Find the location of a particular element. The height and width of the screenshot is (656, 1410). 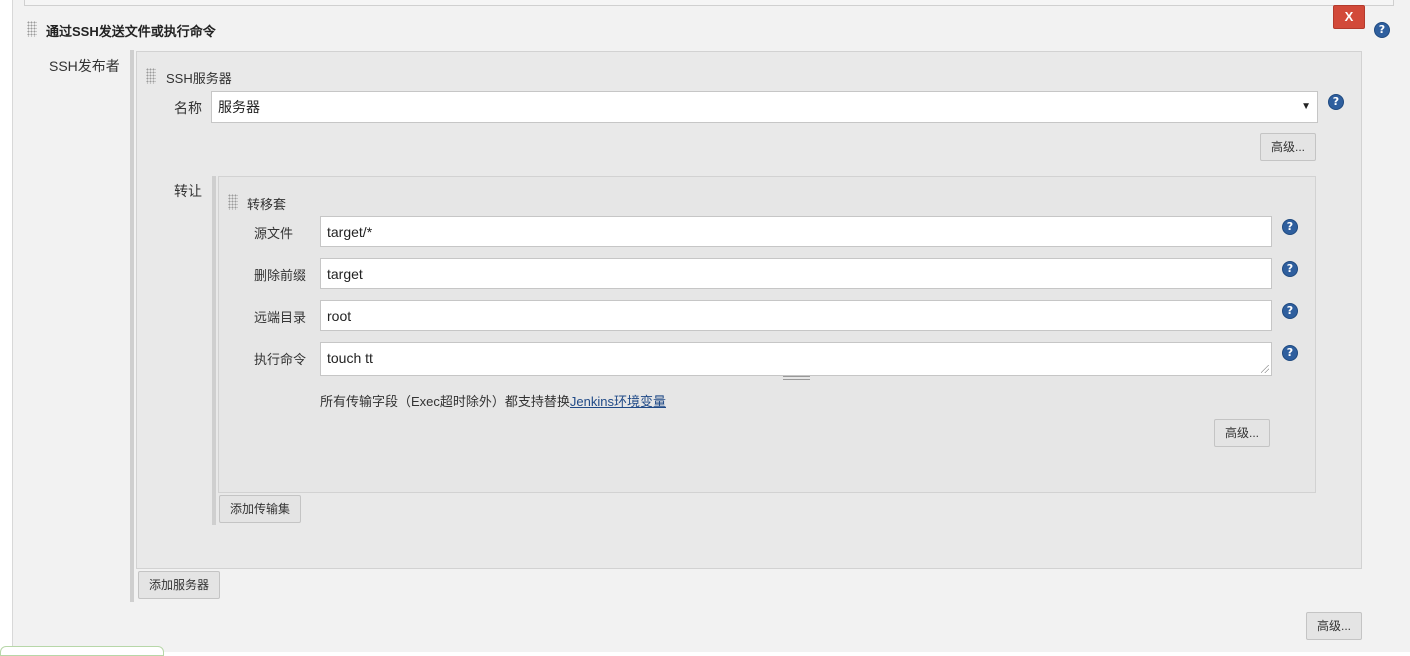

name-label: 名称 is located at coordinates (188, 108).